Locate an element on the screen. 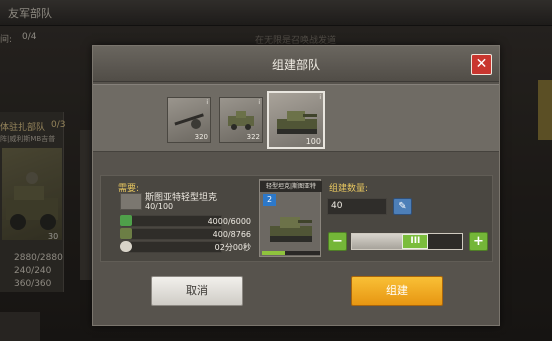 This screenshot has width=552, height=341. part-count: 100 is located at coordinates (313, 141).